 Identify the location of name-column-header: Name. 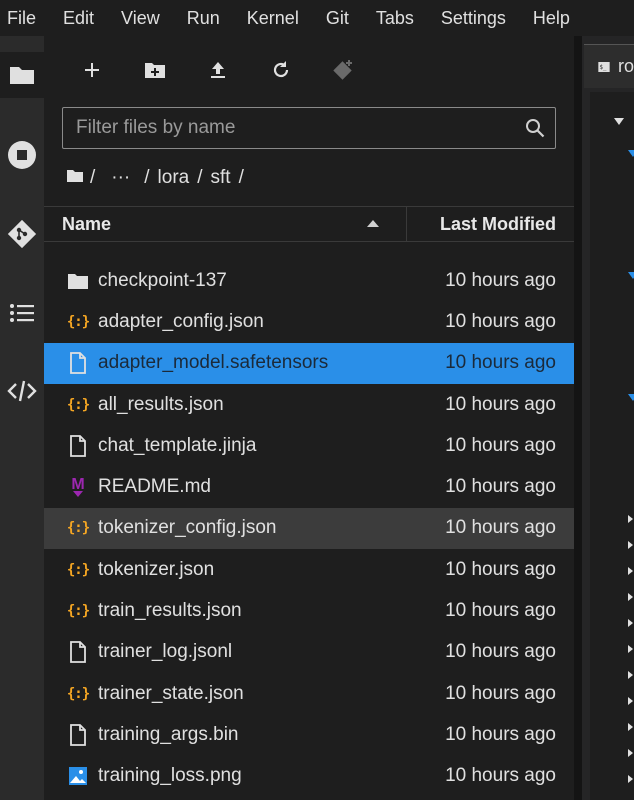
(86, 224).